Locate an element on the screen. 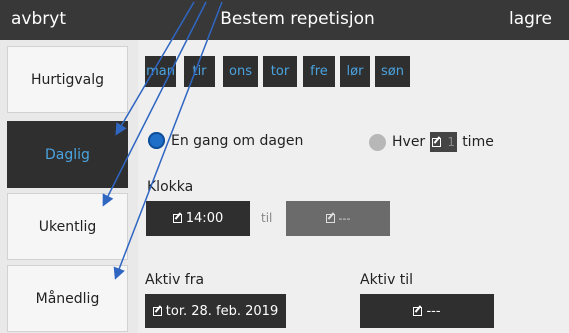 The height and width of the screenshot is (333, 569). radio-selected-icon is located at coordinates (156, 140).